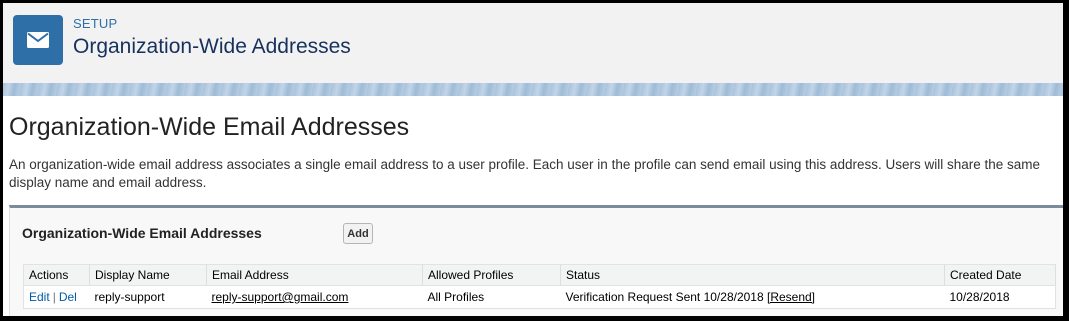 The height and width of the screenshot is (321, 1069). Describe the element at coordinates (148, 275) in the screenshot. I see `column-header-display-name: Display Name` at that location.